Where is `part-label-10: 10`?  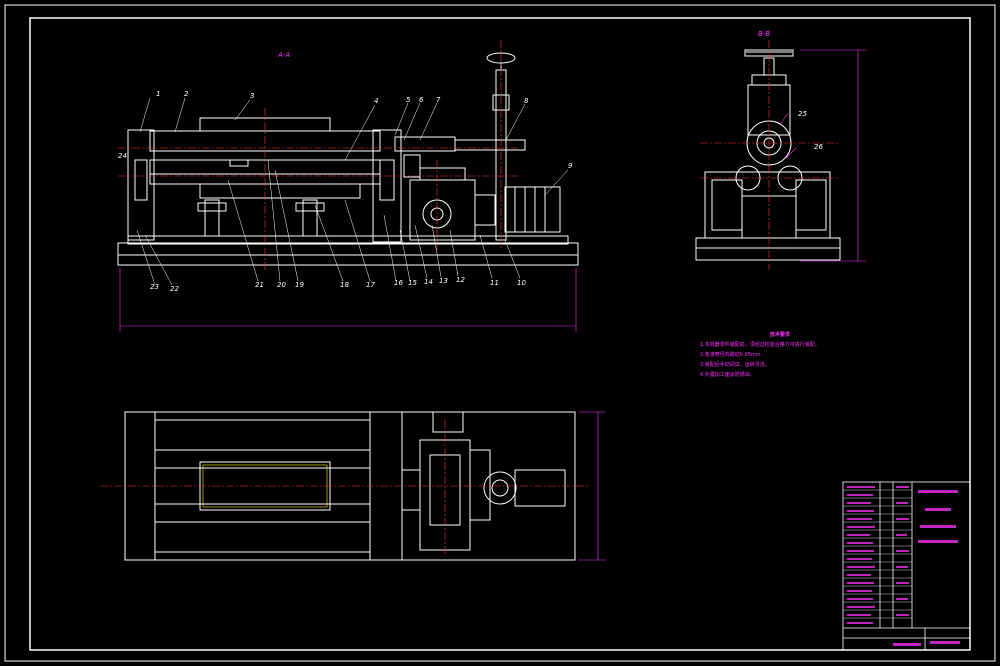 part-label-10: 10 is located at coordinates (521, 283).